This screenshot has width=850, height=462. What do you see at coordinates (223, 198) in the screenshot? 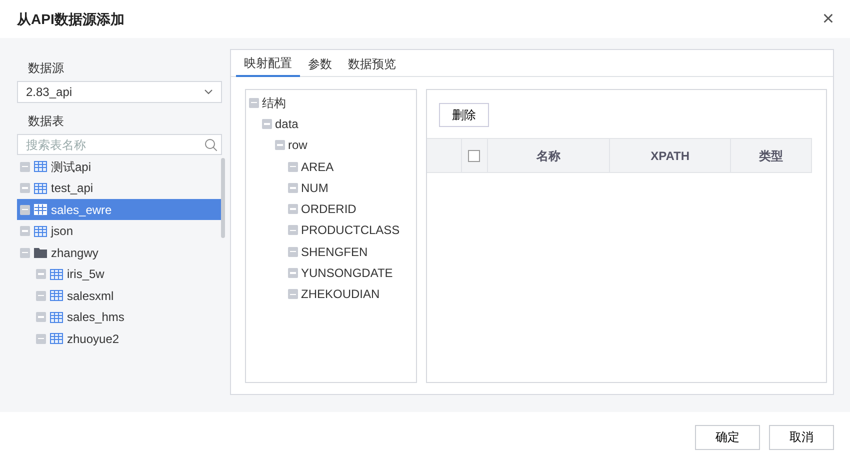
I see `scrollbar` at bounding box center [223, 198].